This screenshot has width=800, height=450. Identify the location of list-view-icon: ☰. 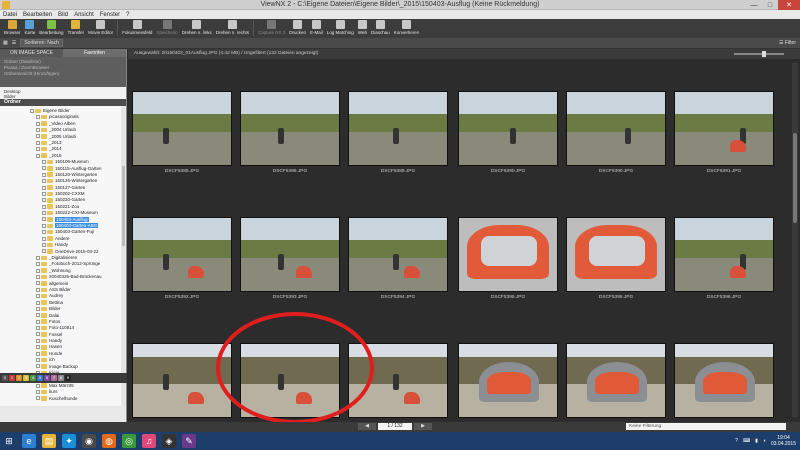
(14, 43).